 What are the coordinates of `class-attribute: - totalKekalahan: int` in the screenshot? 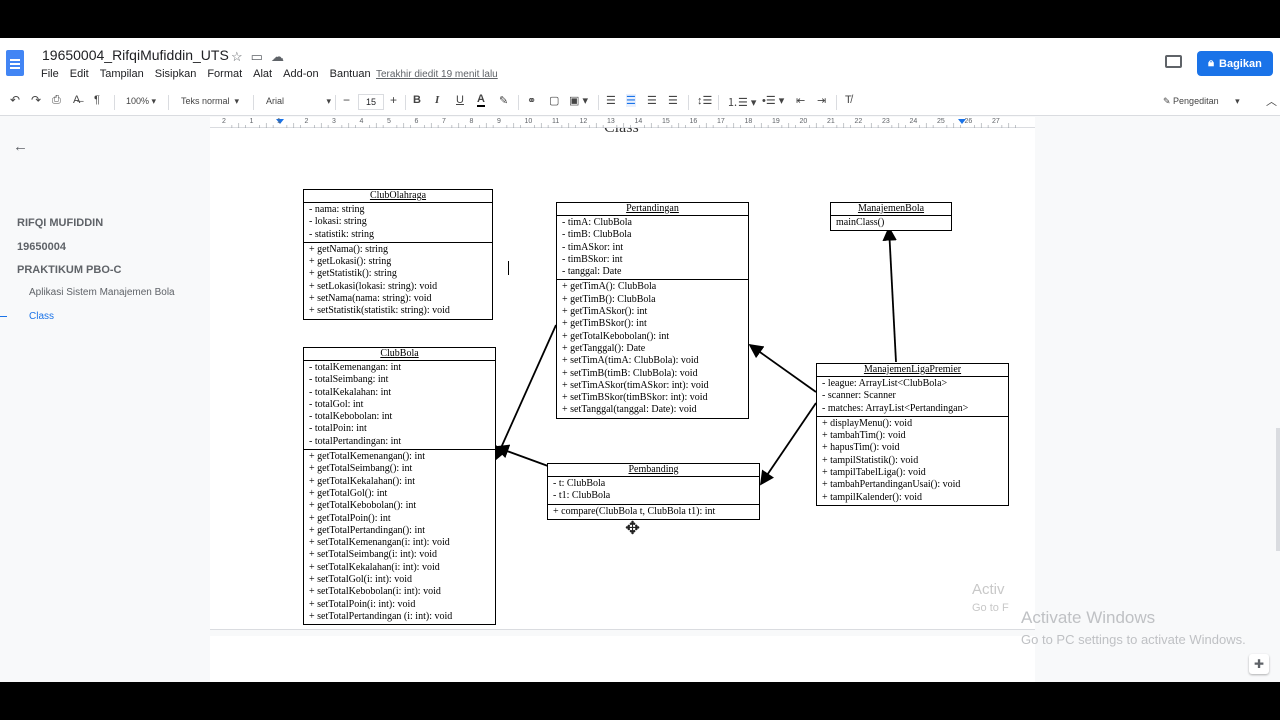 It's located at (350, 392).